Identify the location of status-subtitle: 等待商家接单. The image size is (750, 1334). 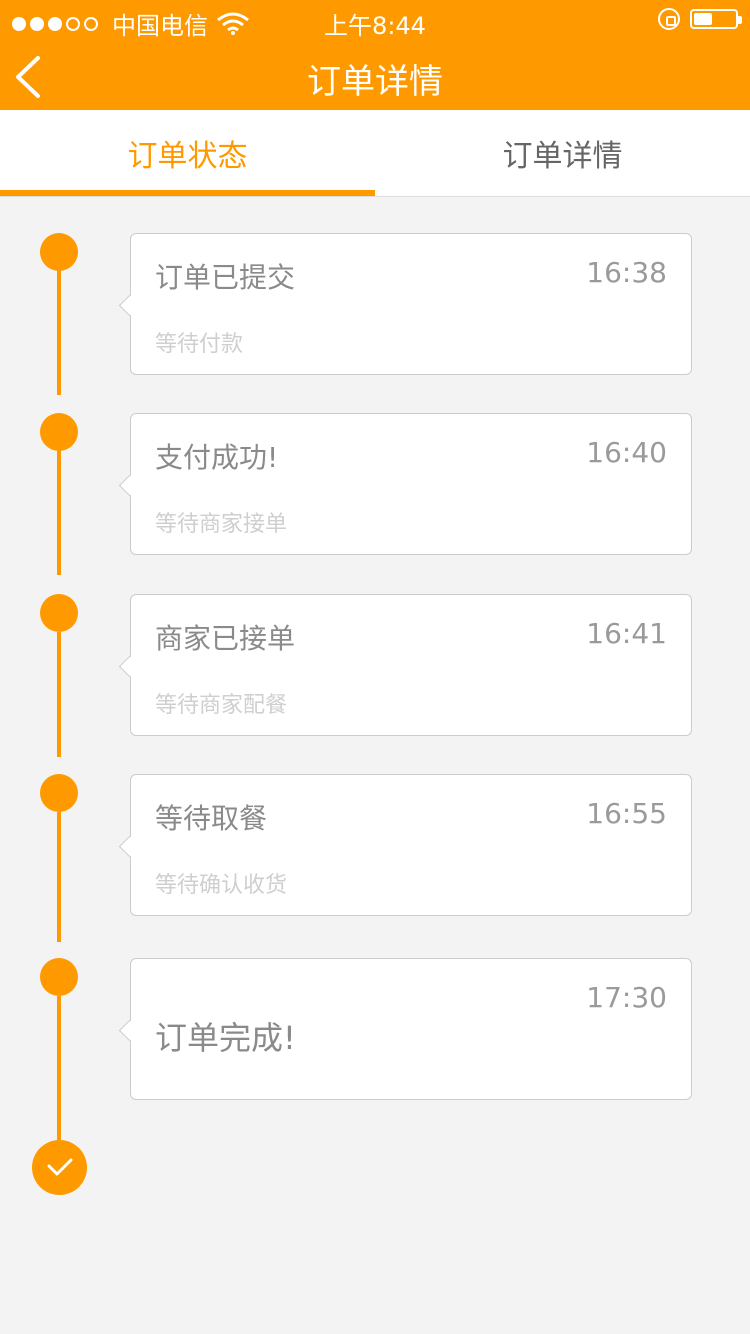
(221, 524).